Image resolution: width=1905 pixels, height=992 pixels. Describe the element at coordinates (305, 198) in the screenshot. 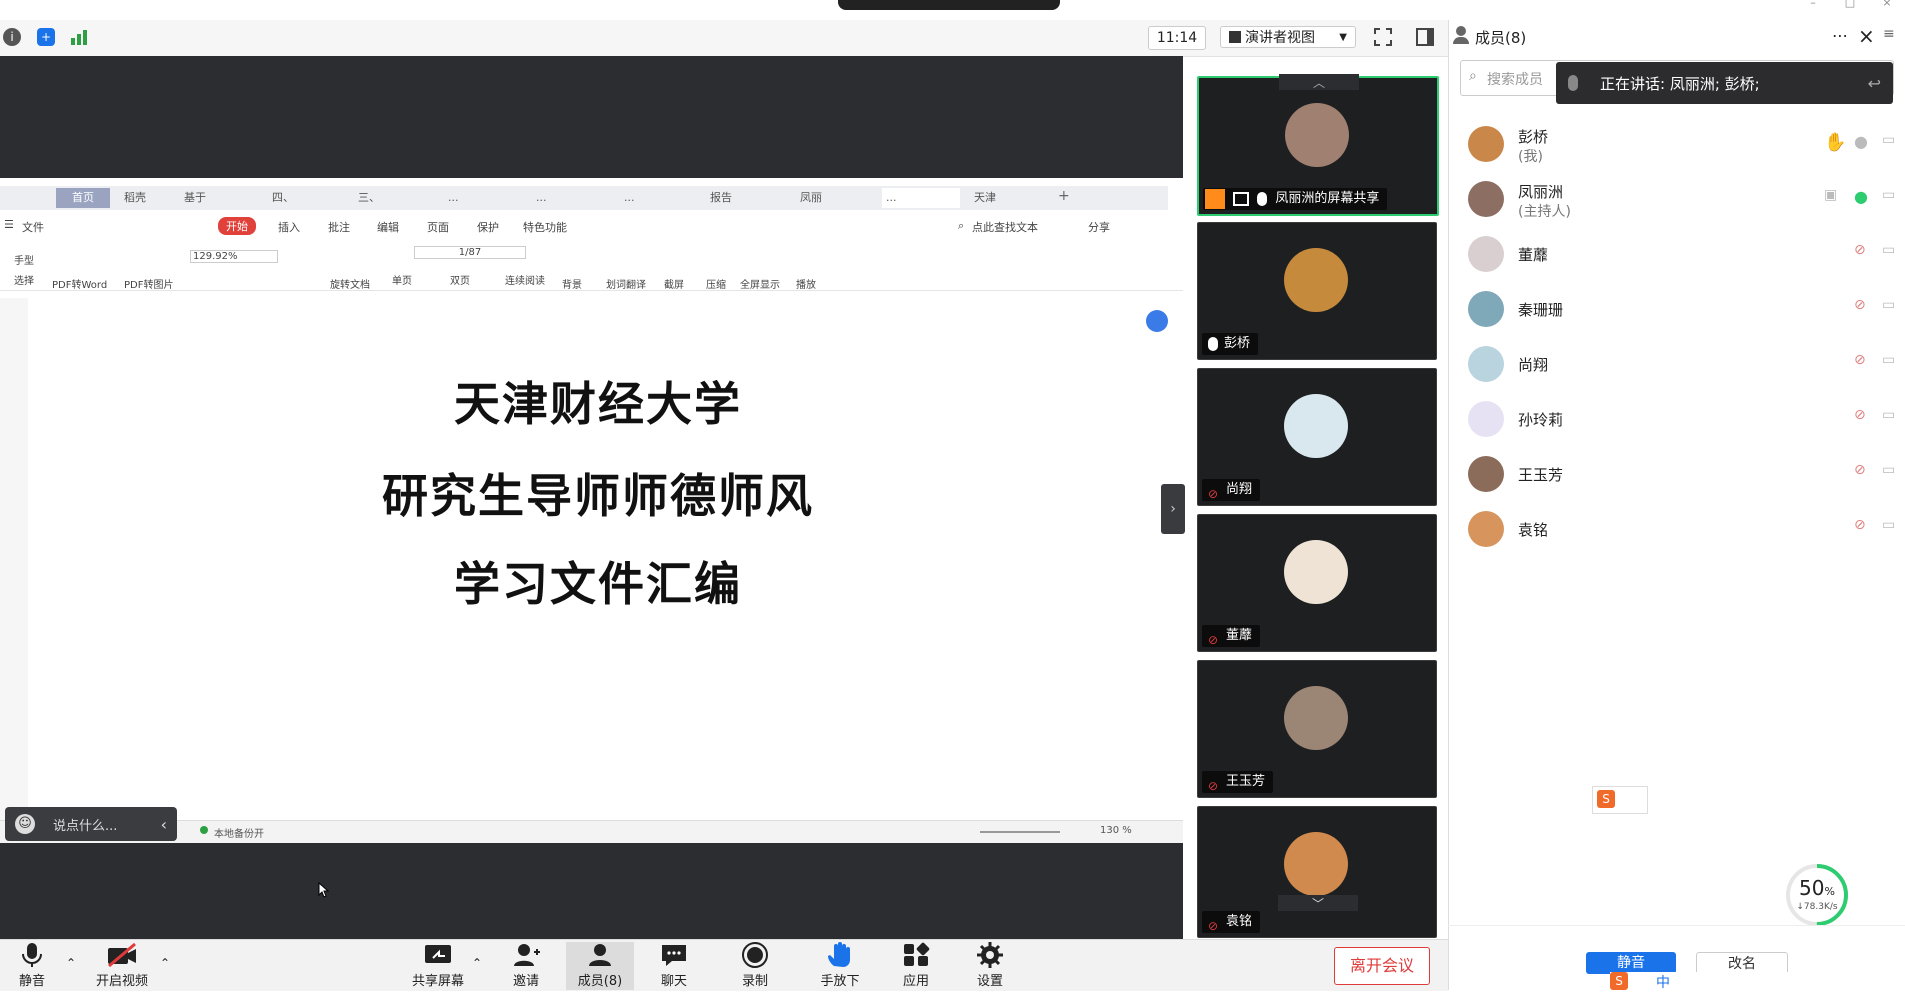

I see `tab-doc-4: 四、` at that location.